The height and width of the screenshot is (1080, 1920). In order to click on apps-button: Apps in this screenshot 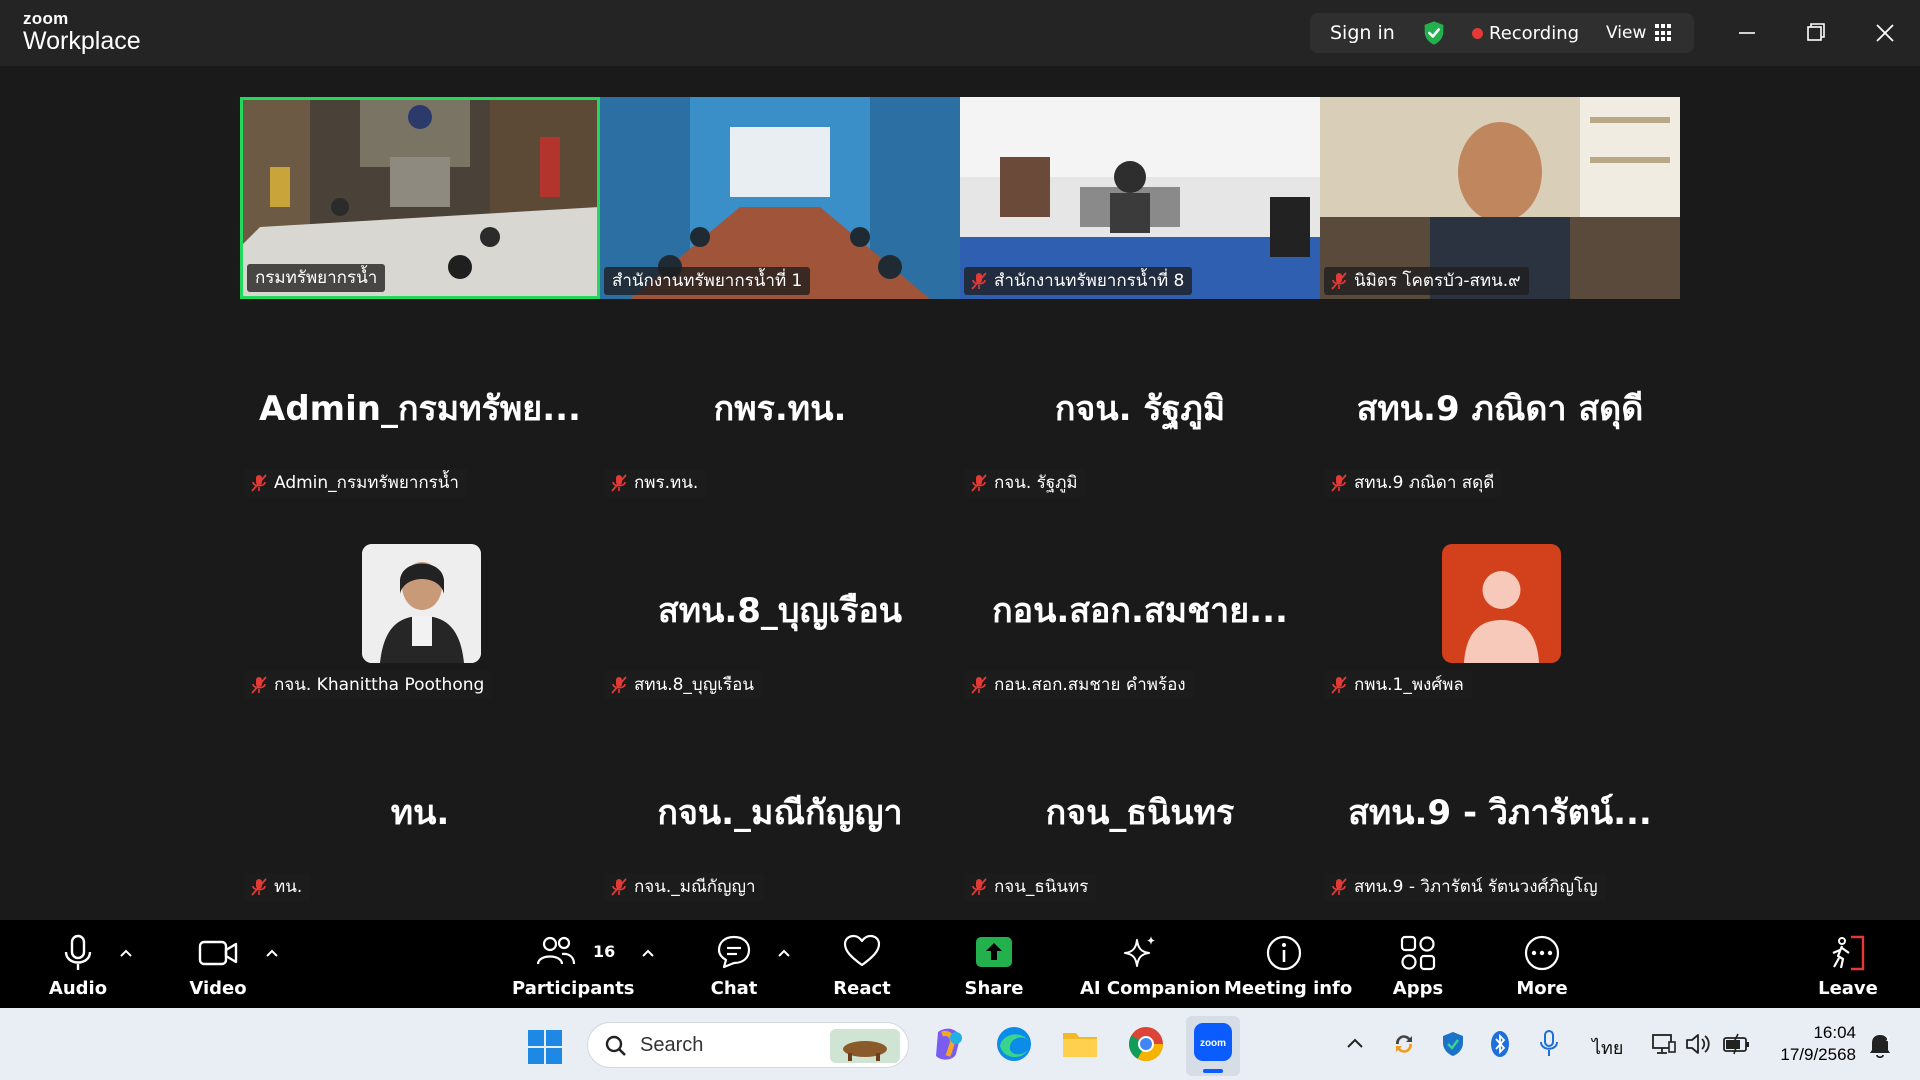, I will do `click(1418, 964)`.